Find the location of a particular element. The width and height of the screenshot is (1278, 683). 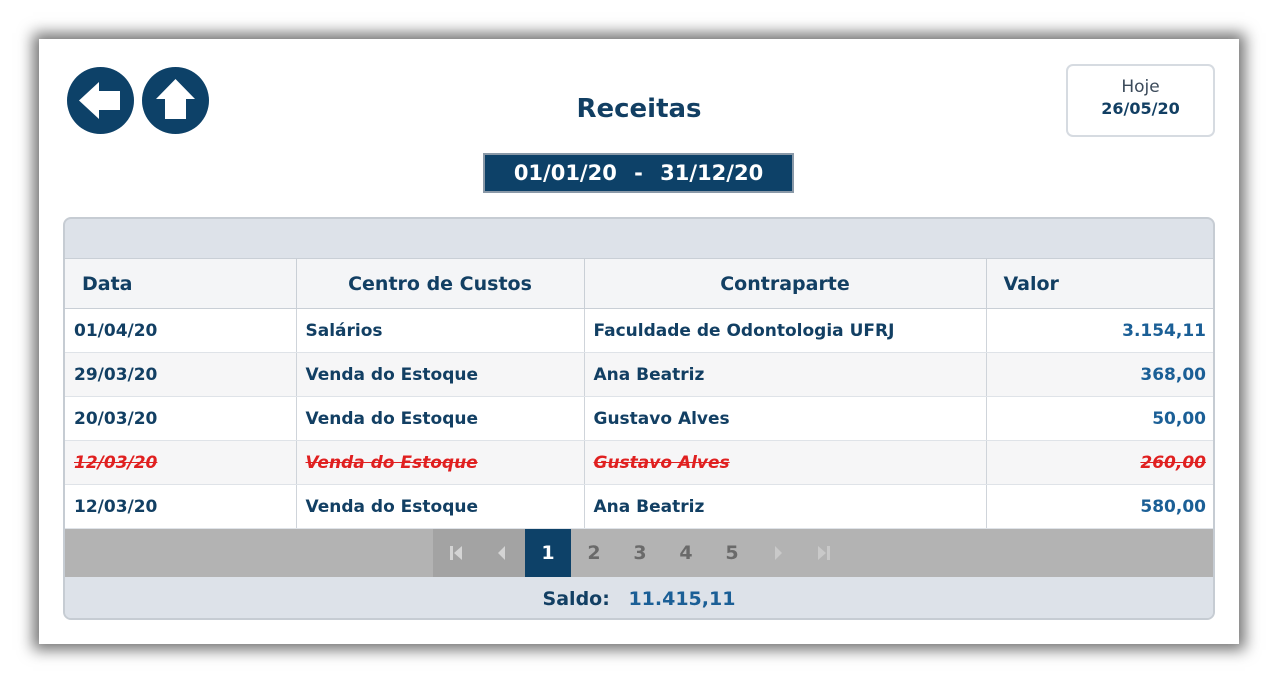

date-range-button: 01/01/20 - 31/12/20 is located at coordinates (638, 173).